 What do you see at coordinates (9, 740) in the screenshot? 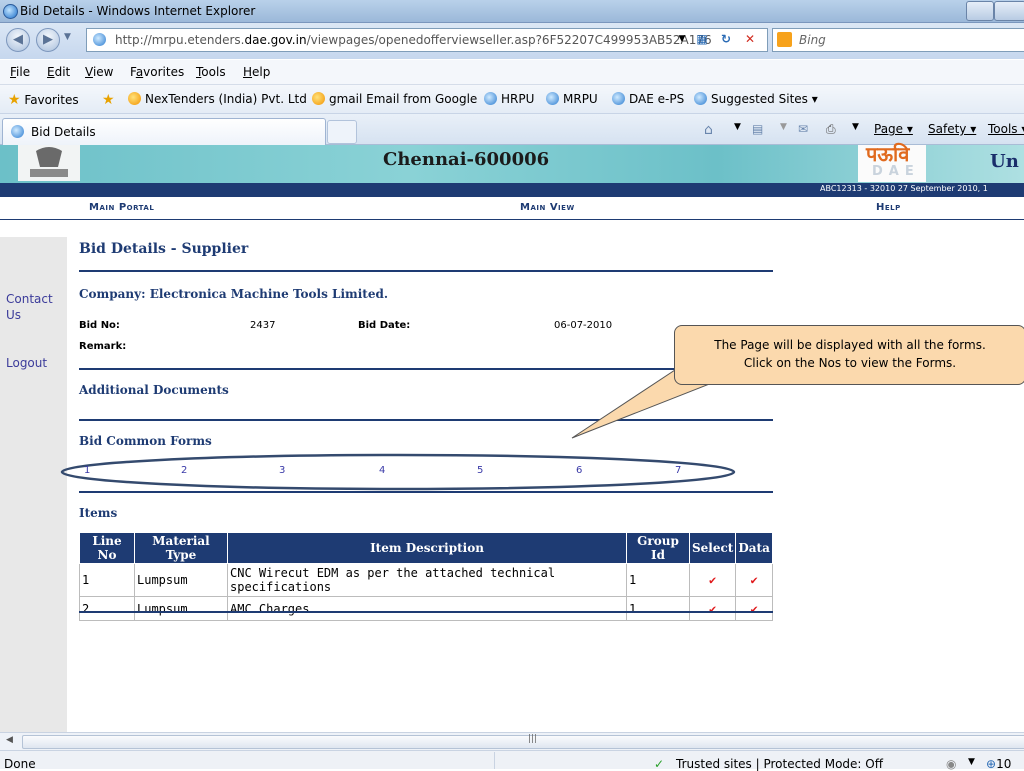
I see `scroll-left-icon: ◀` at bounding box center [9, 740].